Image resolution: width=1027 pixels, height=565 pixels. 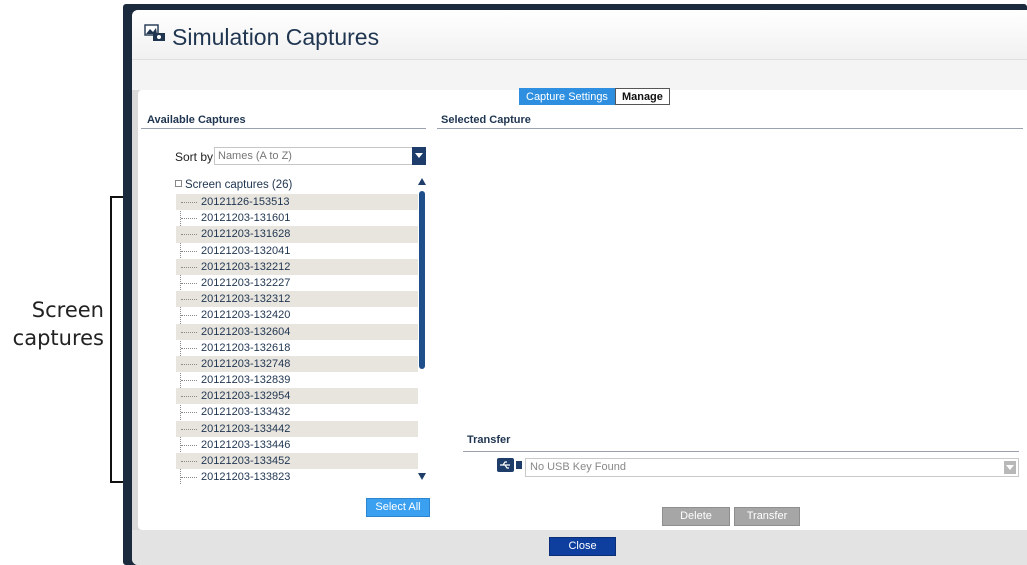 What do you see at coordinates (58, 338) in the screenshot?
I see `annotation-line-2: captures` at bounding box center [58, 338].